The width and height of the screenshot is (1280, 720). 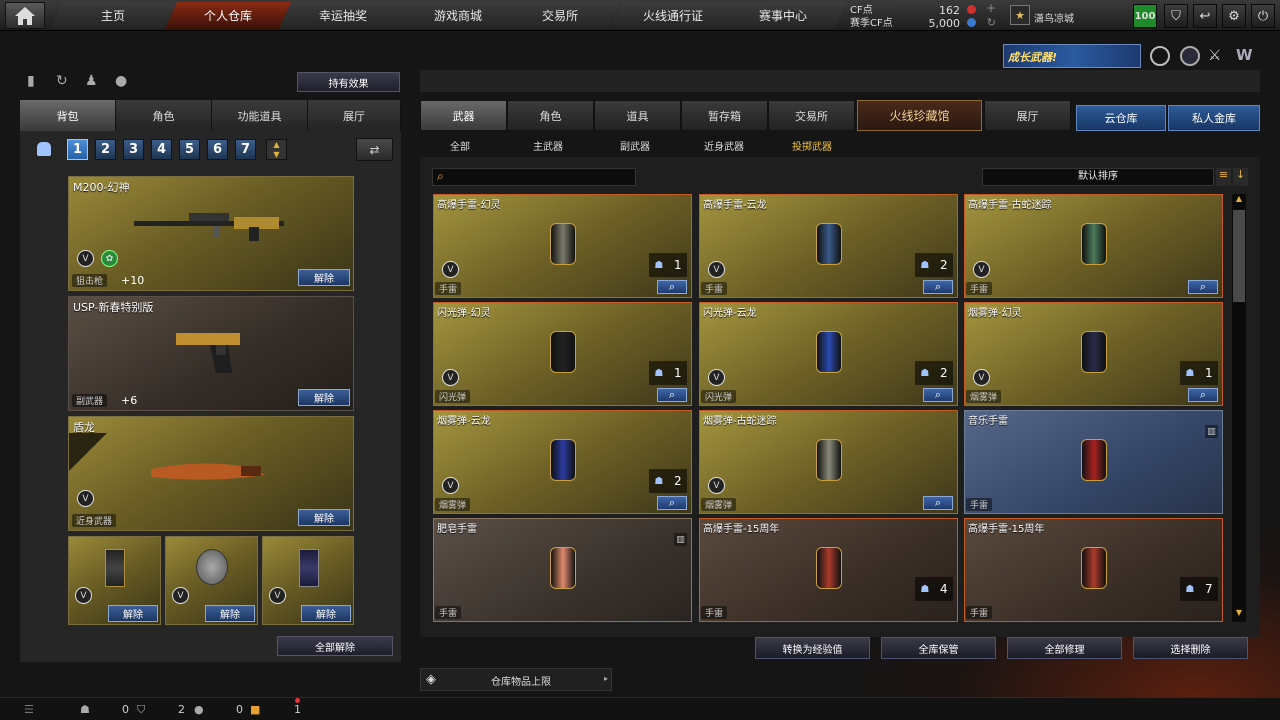 What do you see at coordinates (562, 246) in the screenshot?
I see `item-card: 高爆手雷-幻灵 V 手雷 ☗ 1 ⌕` at bounding box center [562, 246].